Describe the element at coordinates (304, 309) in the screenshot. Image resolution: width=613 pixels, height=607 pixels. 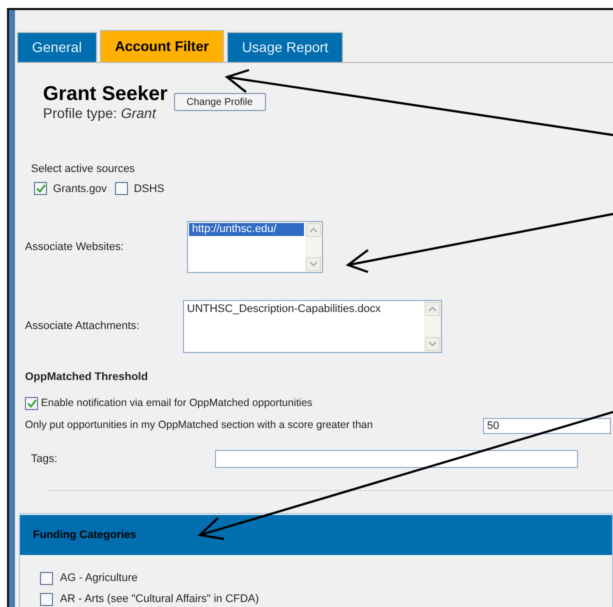
I see `list-item: UNTHSC_Description-Capabilities.docx` at that location.